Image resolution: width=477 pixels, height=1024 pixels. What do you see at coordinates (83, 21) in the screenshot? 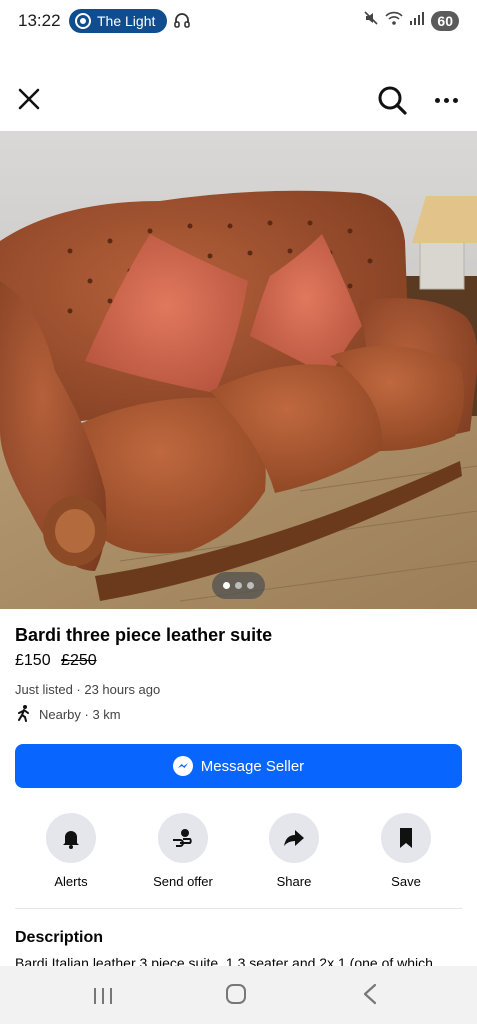
I see `media-icon` at bounding box center [83, 21].